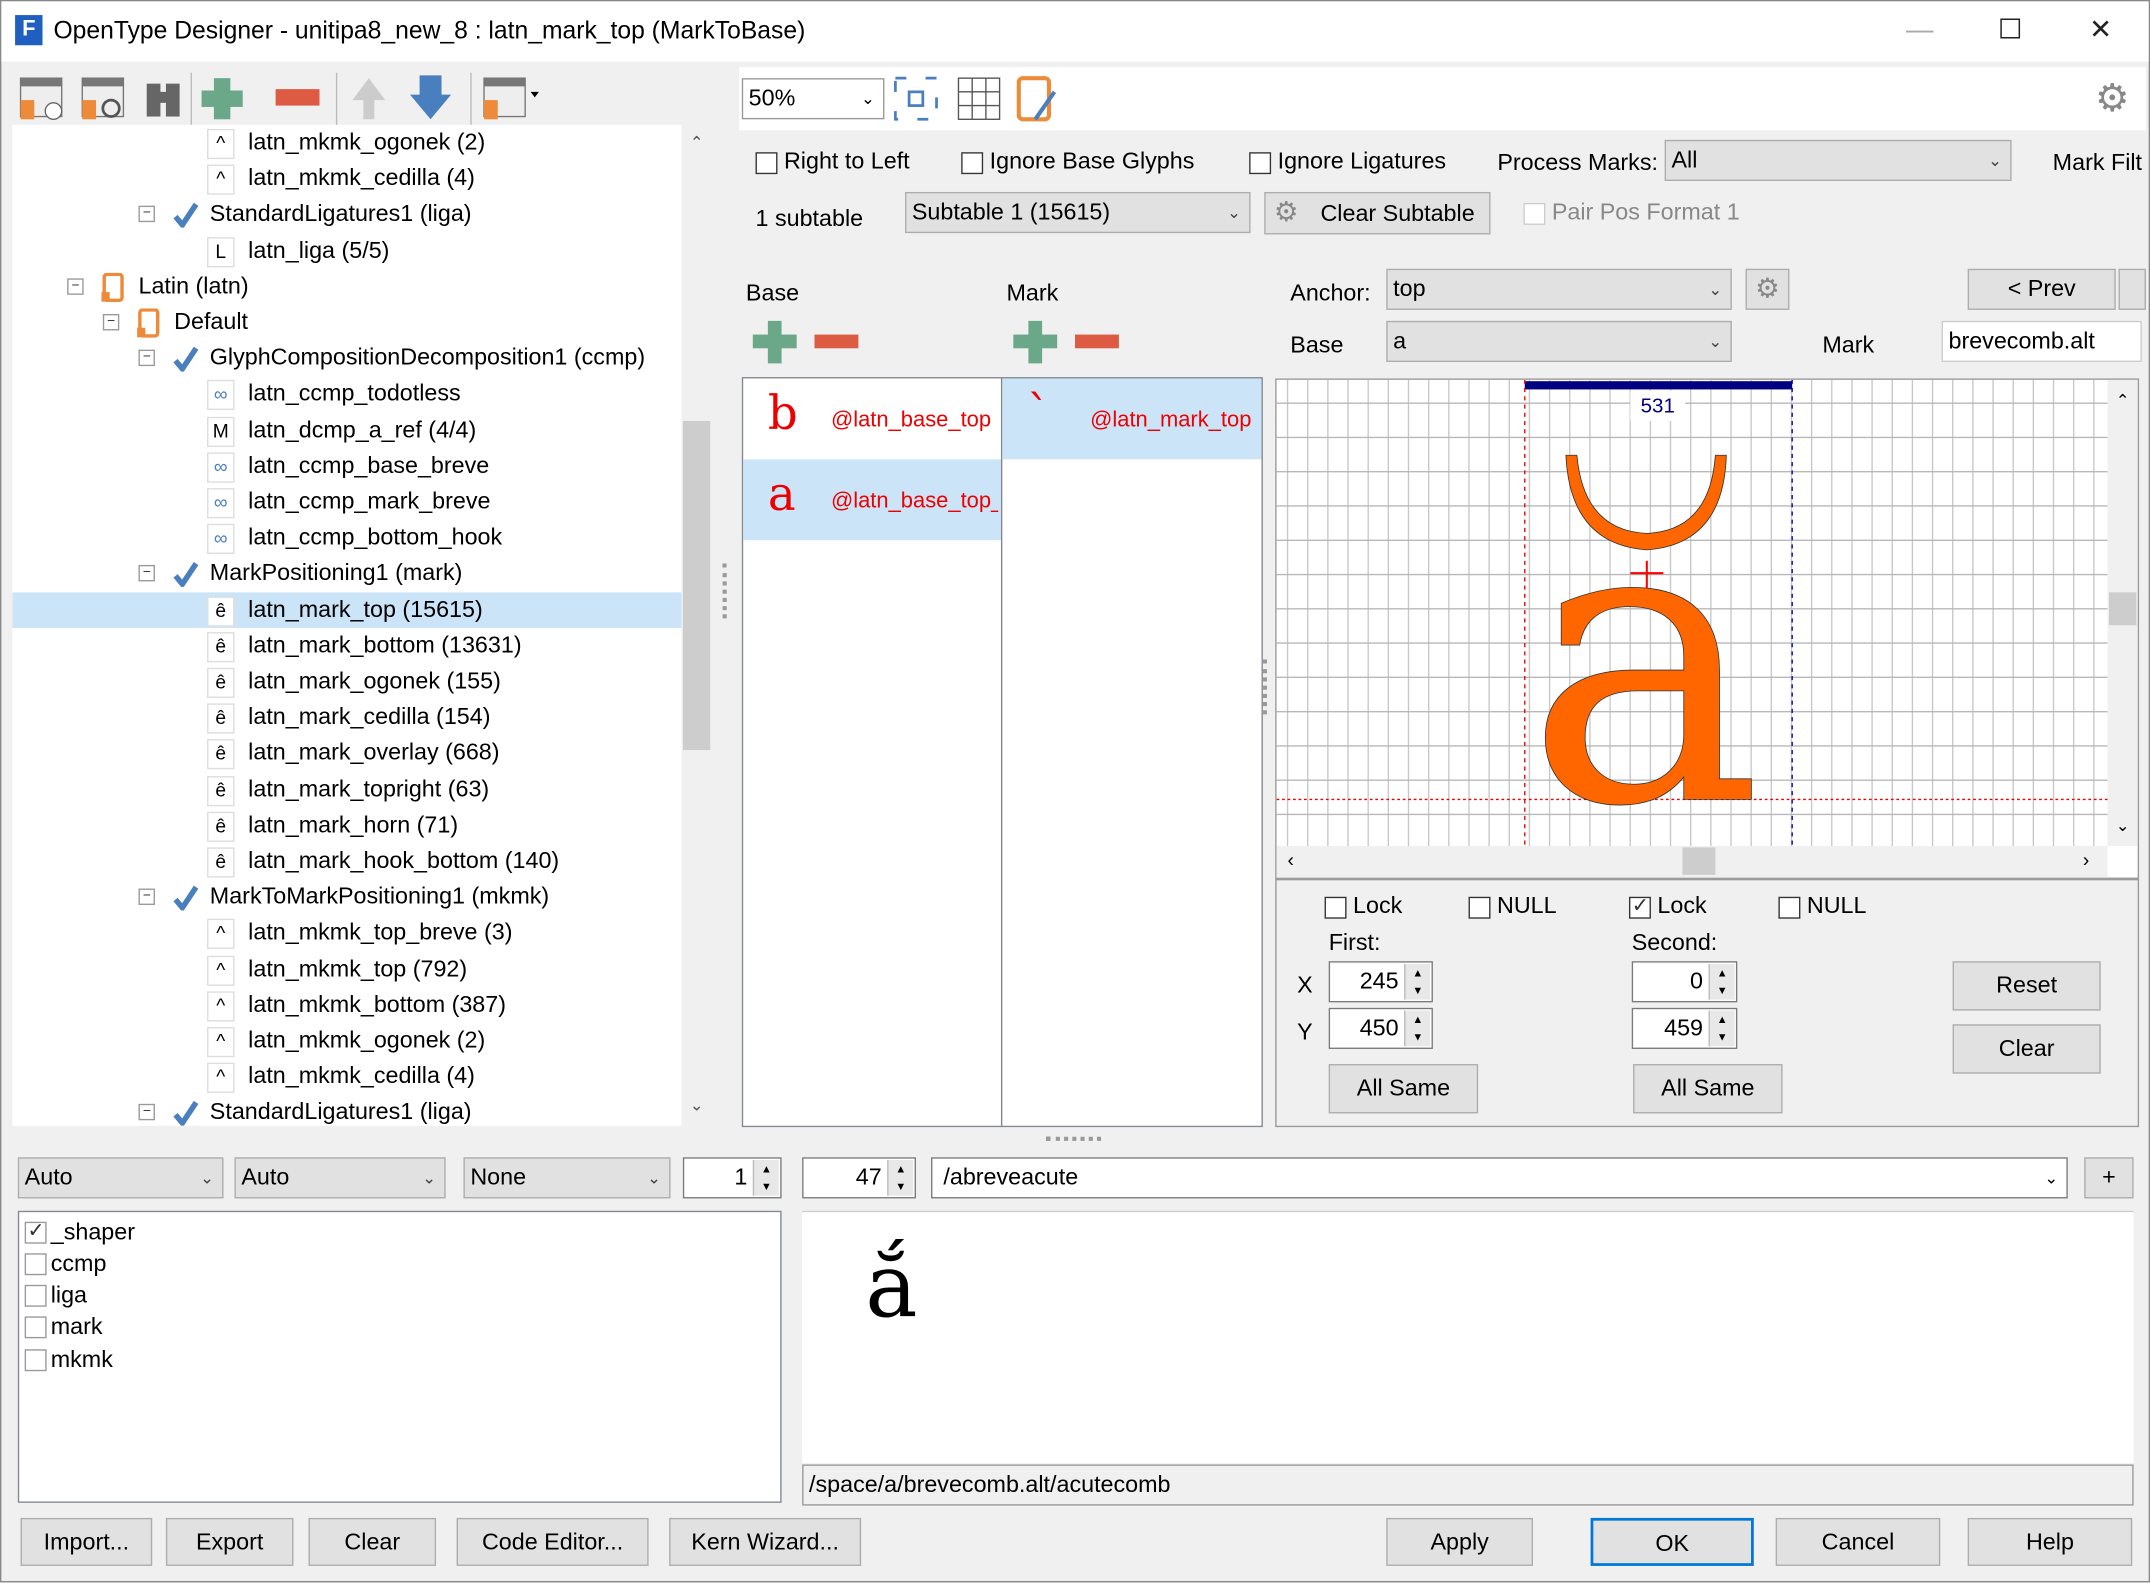  Describe the element at coordinates (1074, 1138) in the screenshot. I see `horizontal-splitter` at that location.